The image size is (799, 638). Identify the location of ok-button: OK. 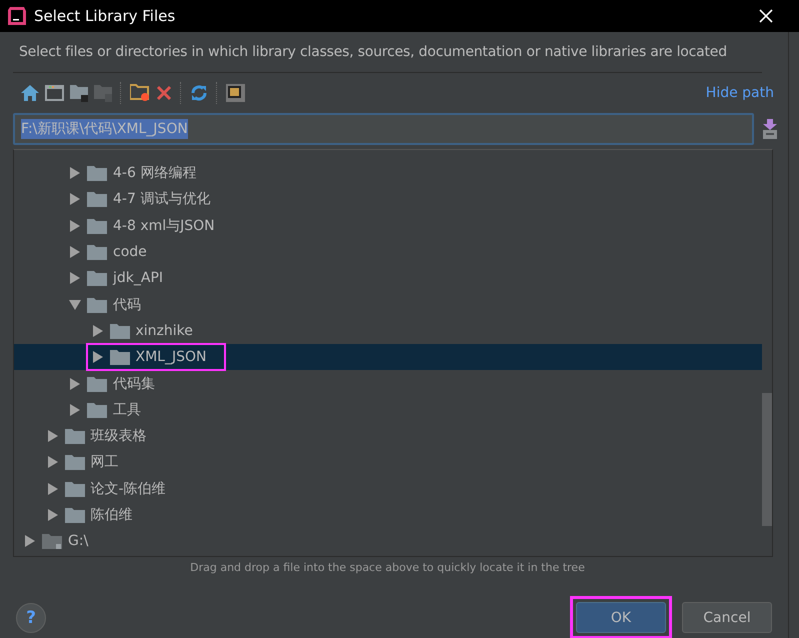
(621, 617).